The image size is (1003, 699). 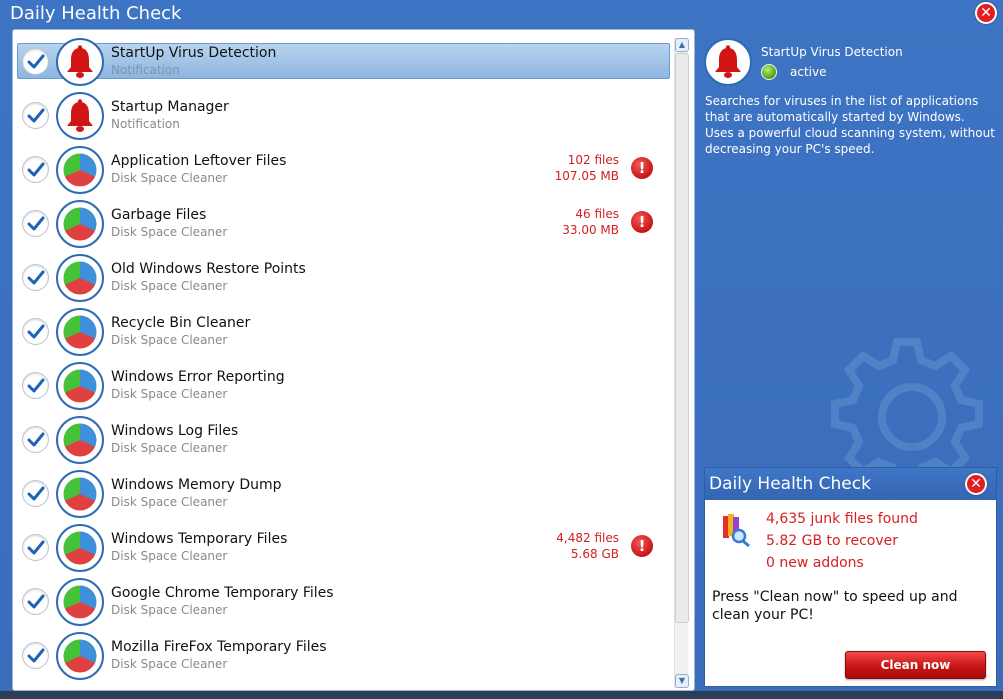 I want to click on item-title: Windows Error Reporting, so click(x=198, y=377).